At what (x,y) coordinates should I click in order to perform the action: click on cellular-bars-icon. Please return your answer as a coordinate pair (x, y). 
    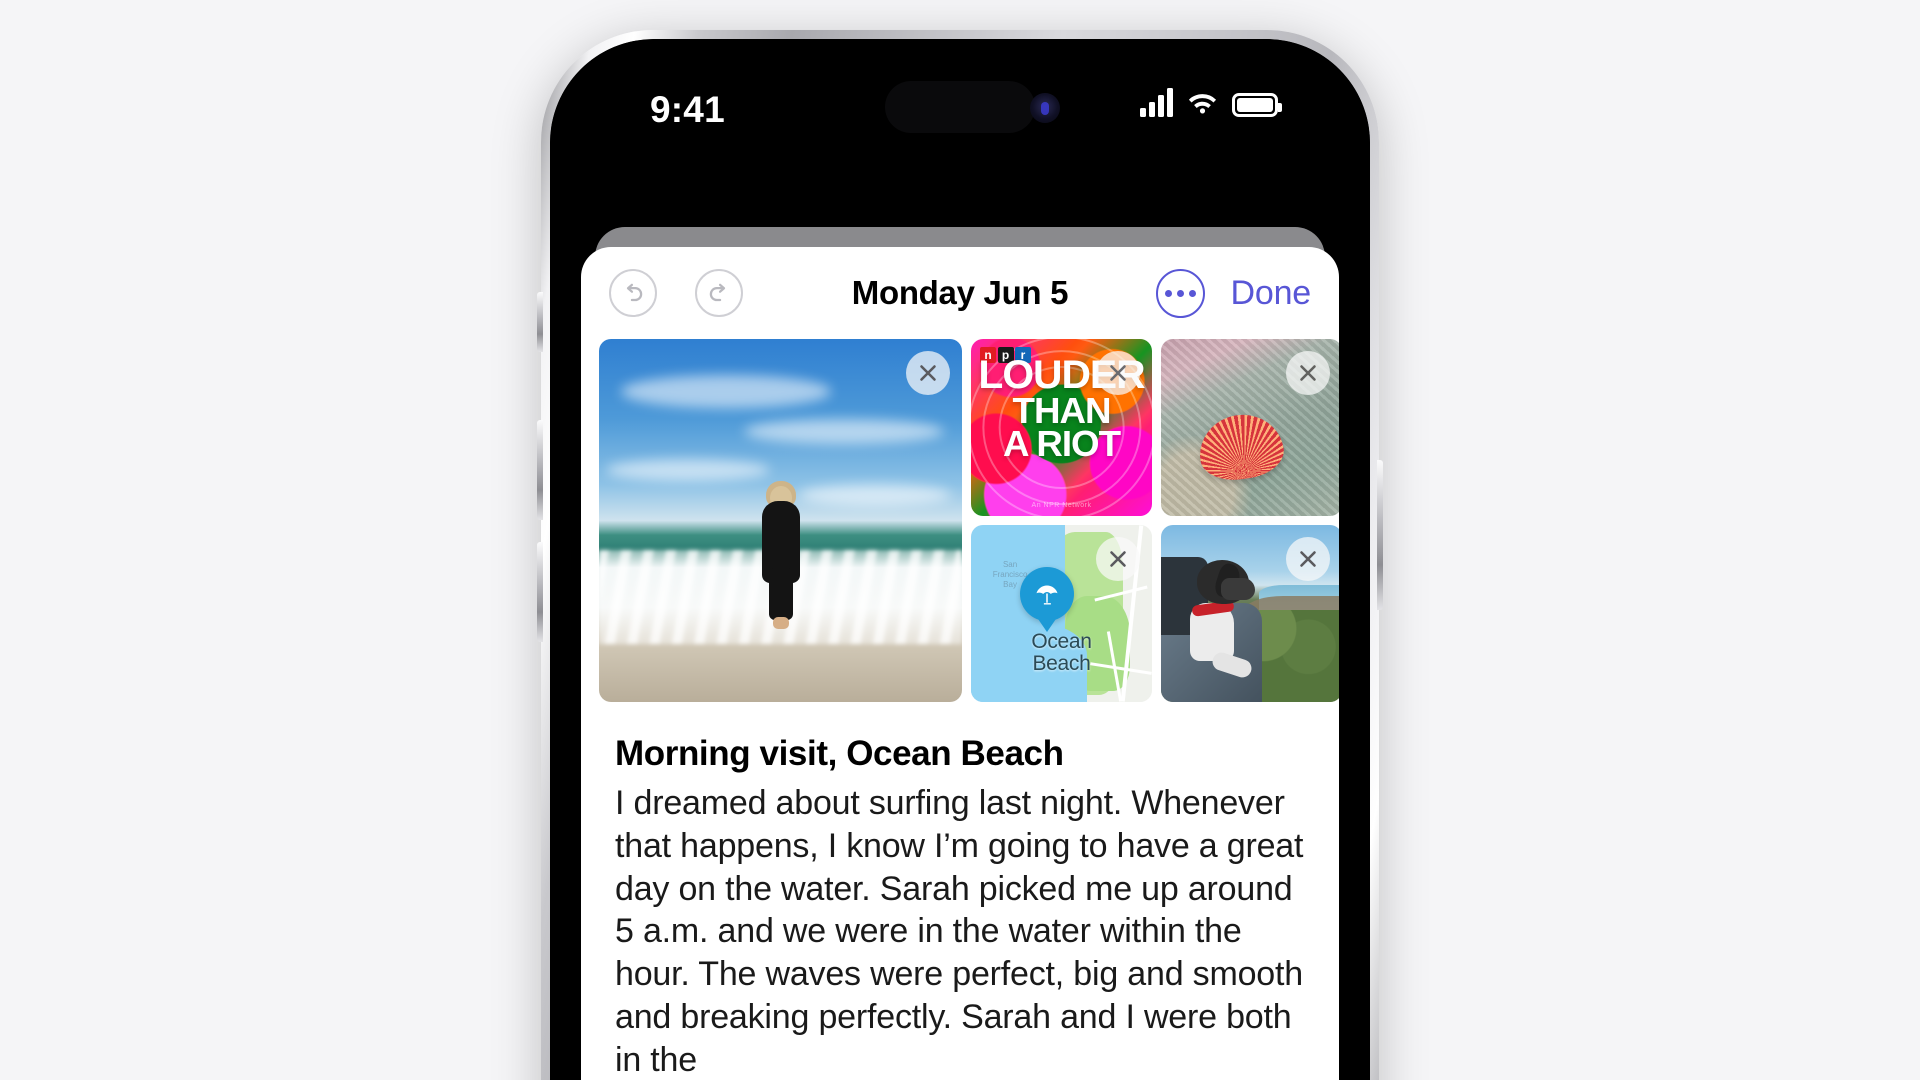
    Looking at the image, I should click on (1156, 102).